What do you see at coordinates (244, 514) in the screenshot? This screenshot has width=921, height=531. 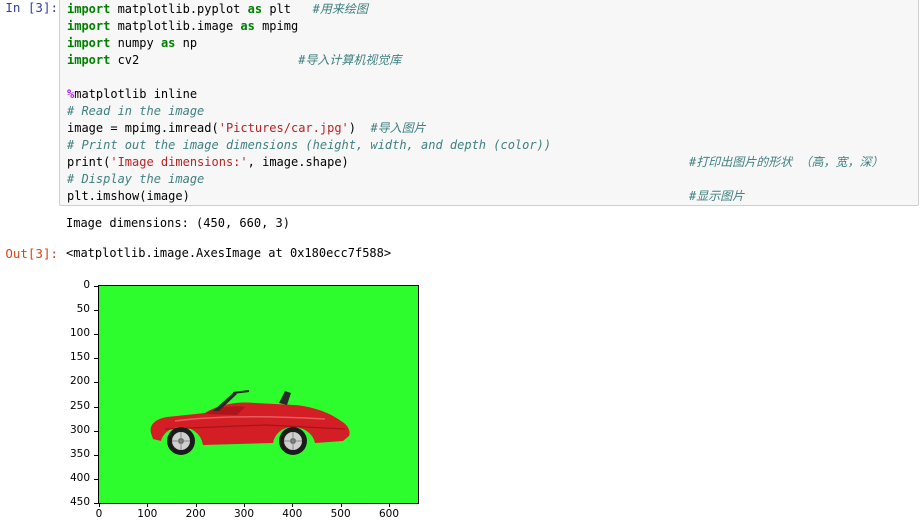 I see `x-tick-label: 300` at bounding box center [244, 514].